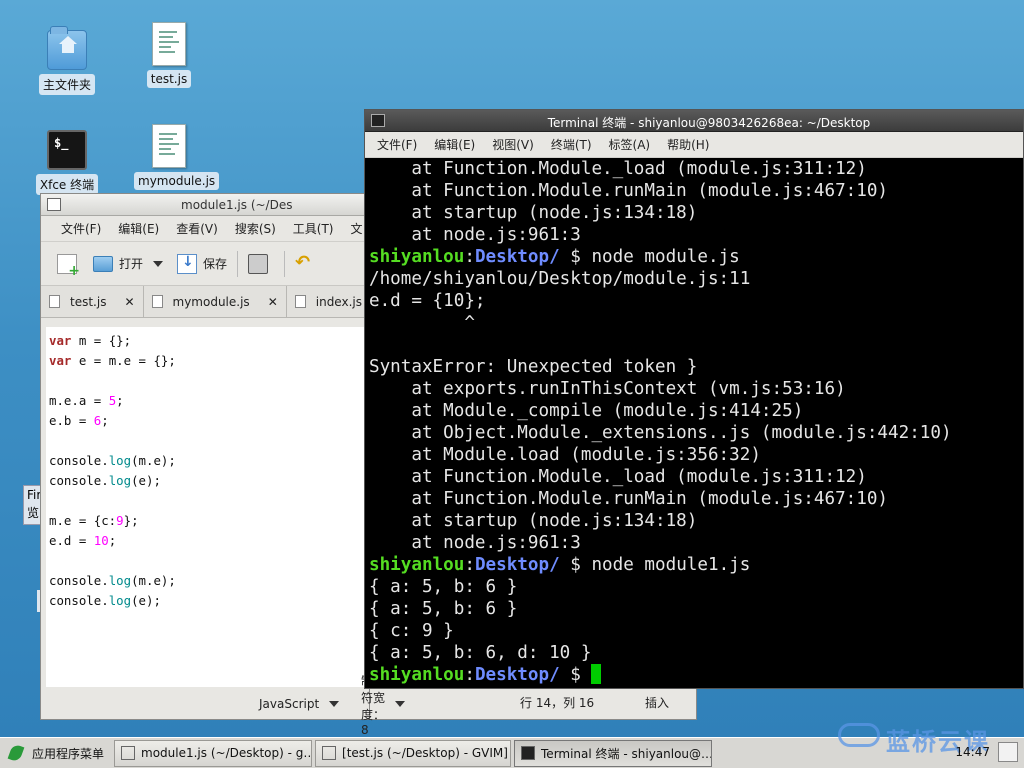  I want to click on terminal-line: SyntaxError: Unexpected token }, so click(533, 367).